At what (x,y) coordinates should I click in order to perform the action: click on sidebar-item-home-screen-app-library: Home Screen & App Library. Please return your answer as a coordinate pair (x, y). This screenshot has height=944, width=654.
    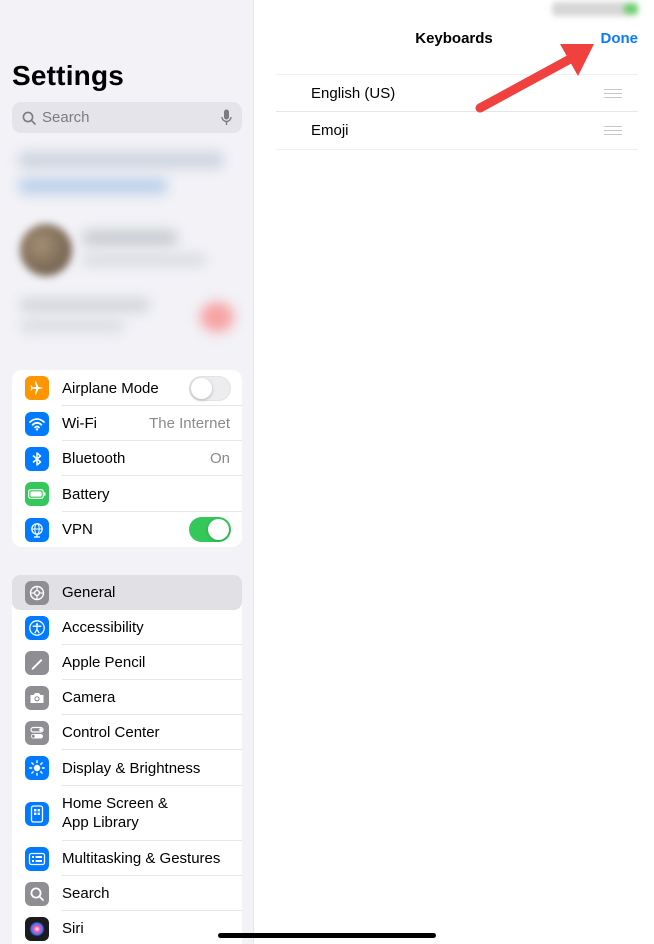
    Looking at the image, I should click on (127, 813).